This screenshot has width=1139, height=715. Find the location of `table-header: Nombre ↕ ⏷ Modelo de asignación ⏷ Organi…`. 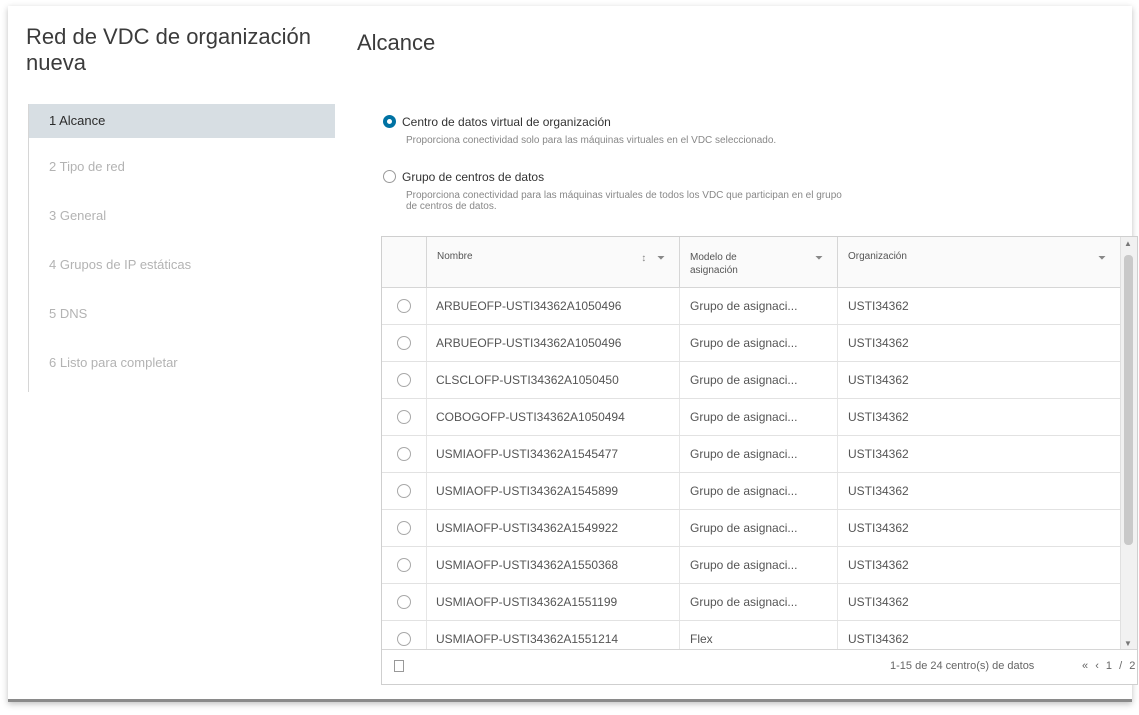

table-header: Nombre ↕ ⏷ Modelo de asignación ⏷ Organi… is located at coordinates (751, 262).